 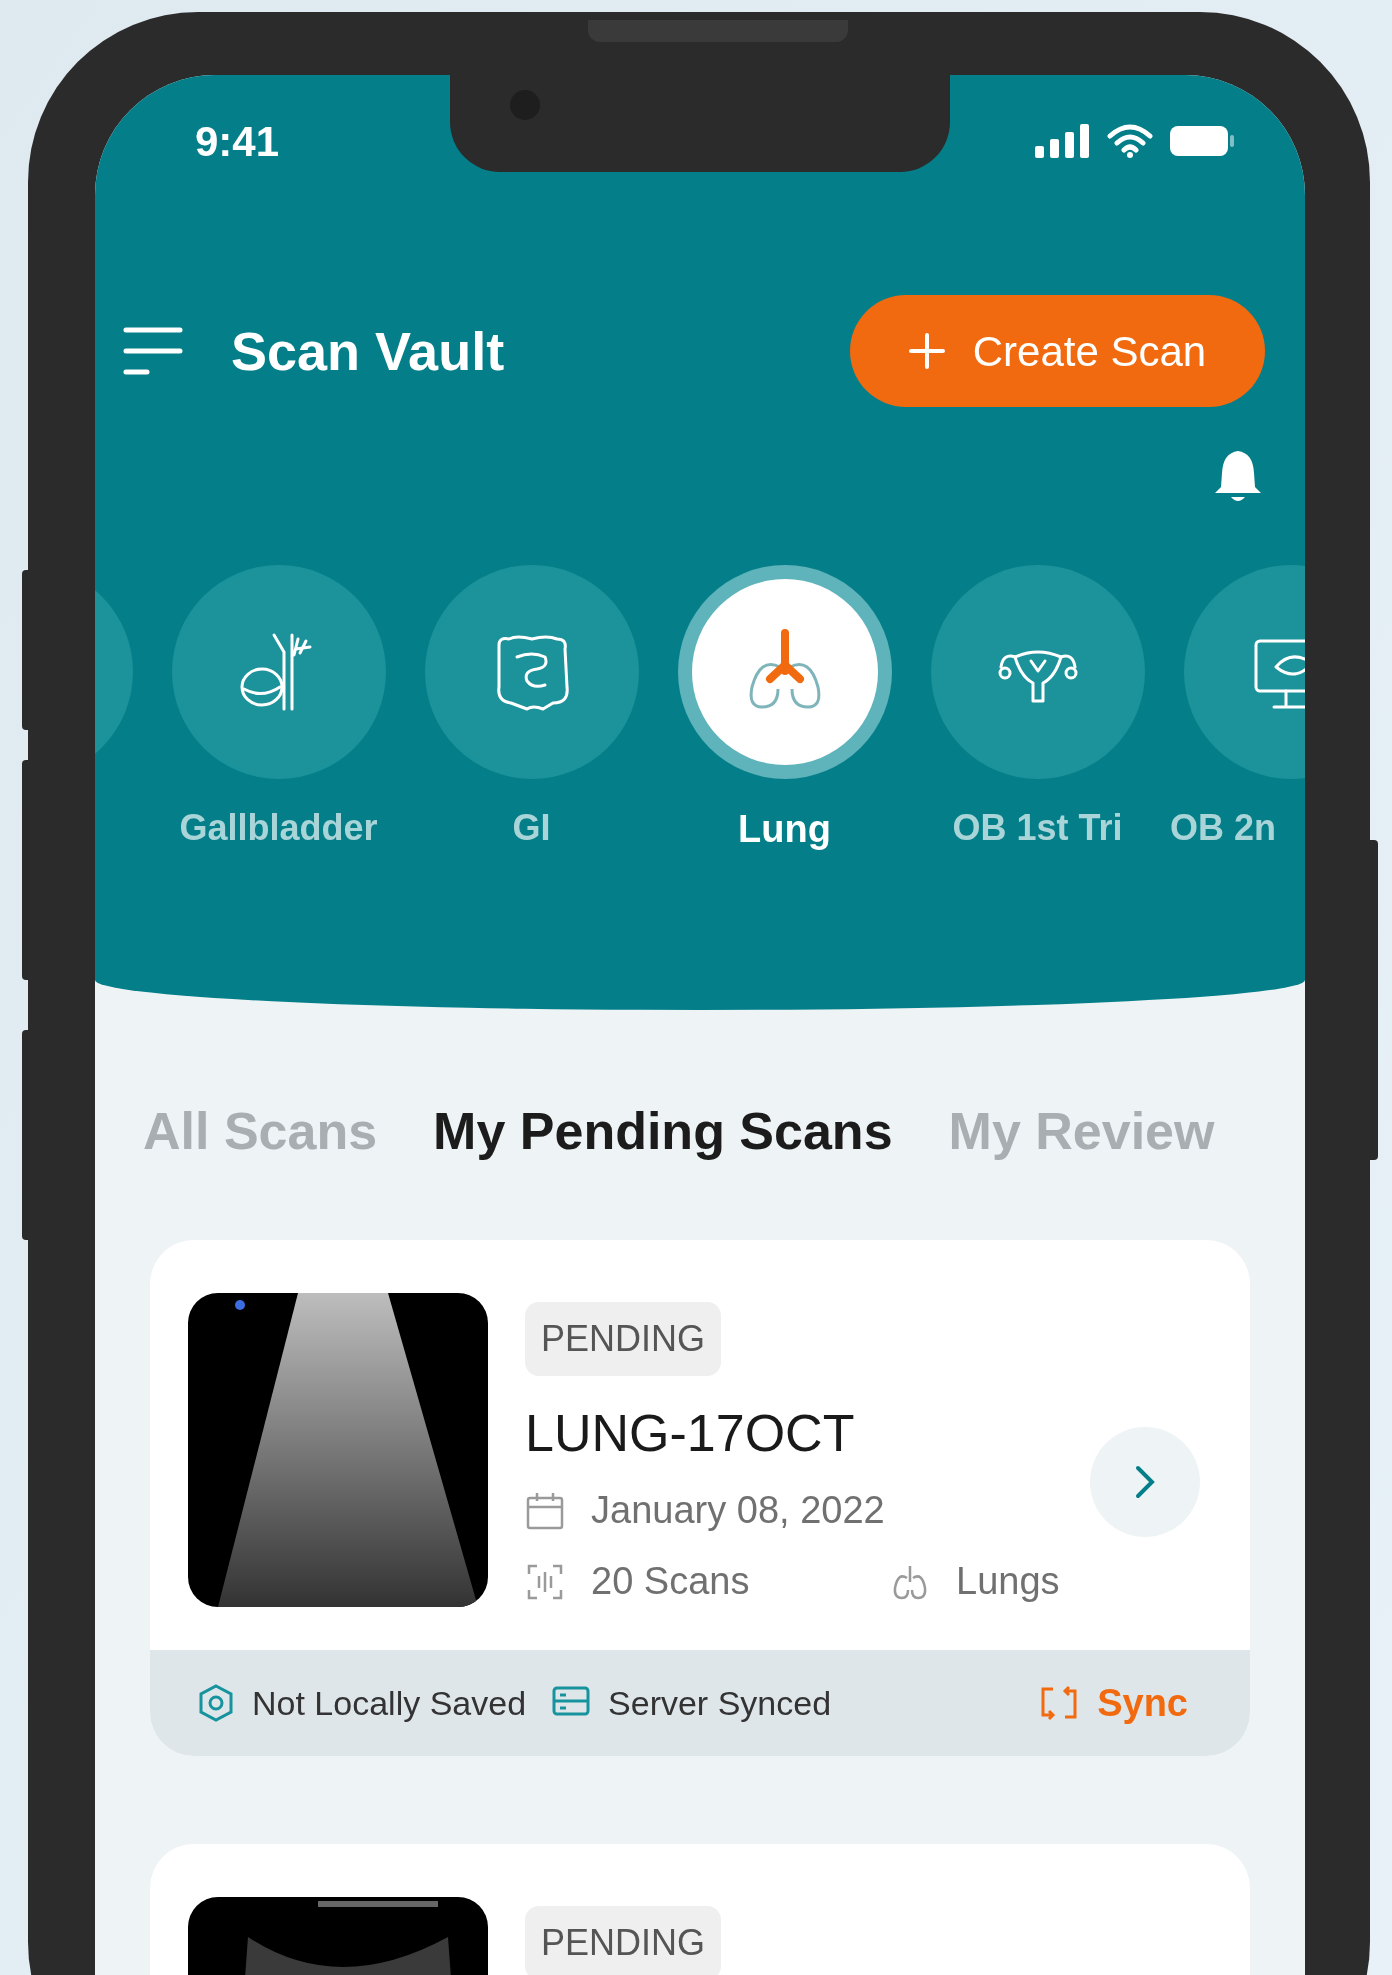 I want to click on menu-icon, so click(x=153, y=351).